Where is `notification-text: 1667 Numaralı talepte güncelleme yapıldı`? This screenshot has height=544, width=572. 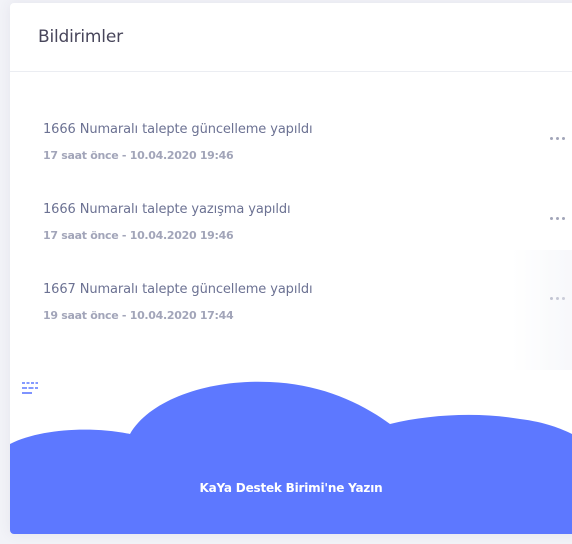 notification-text: 1667 Numaralı talepte güncelleme yapıldı is located at coordinates (307, 290).